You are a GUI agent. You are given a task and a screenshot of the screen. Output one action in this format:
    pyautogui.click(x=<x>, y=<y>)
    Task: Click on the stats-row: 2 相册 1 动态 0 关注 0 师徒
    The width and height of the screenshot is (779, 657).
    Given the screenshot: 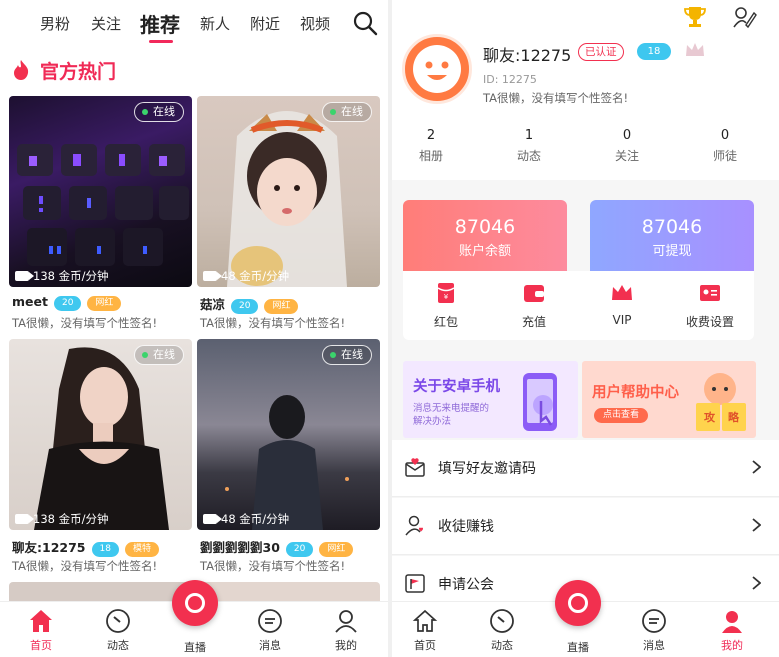 What is the action you would take?
    pyautogui.click(x=585, y=148)
    